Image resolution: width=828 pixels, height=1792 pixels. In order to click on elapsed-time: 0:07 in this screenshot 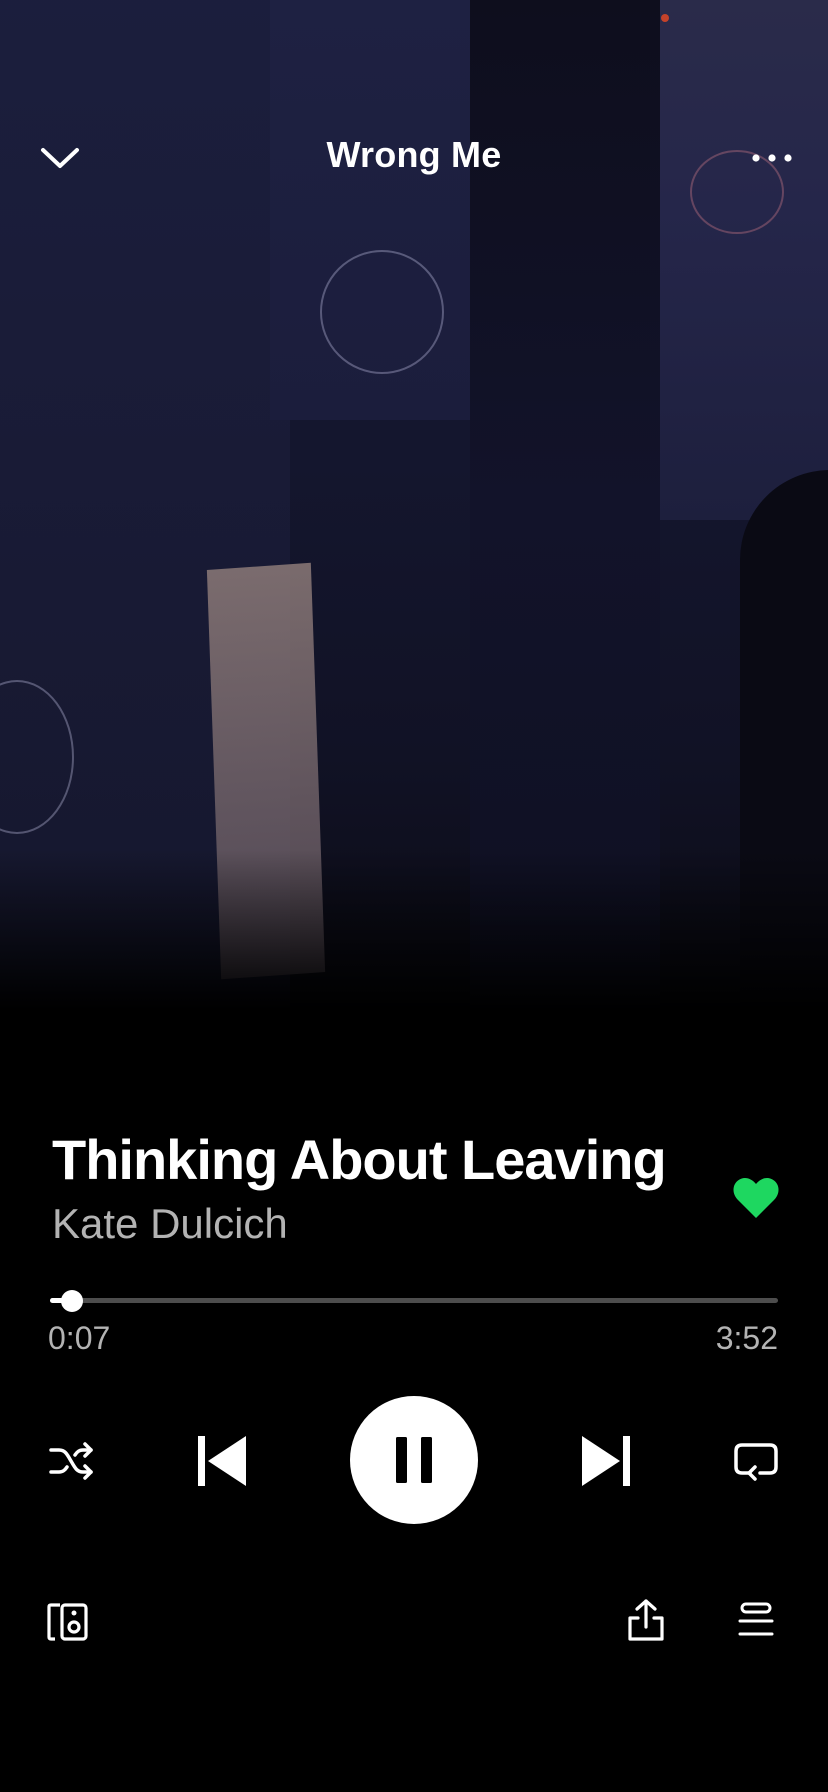, I will do `click(79, 1338)`.